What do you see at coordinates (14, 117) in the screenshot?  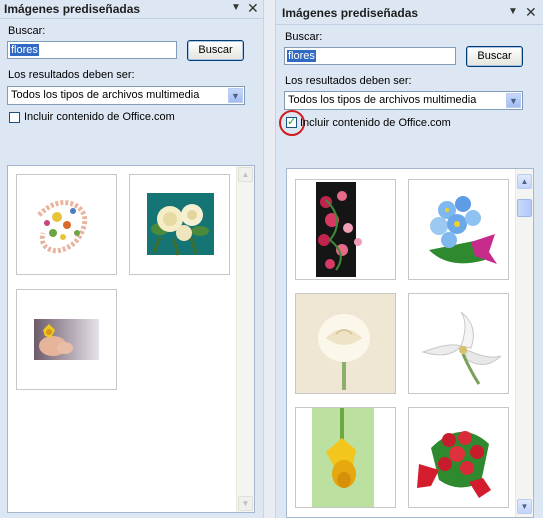 I see `include-office-checkbox` at bounding box center [14, 117].